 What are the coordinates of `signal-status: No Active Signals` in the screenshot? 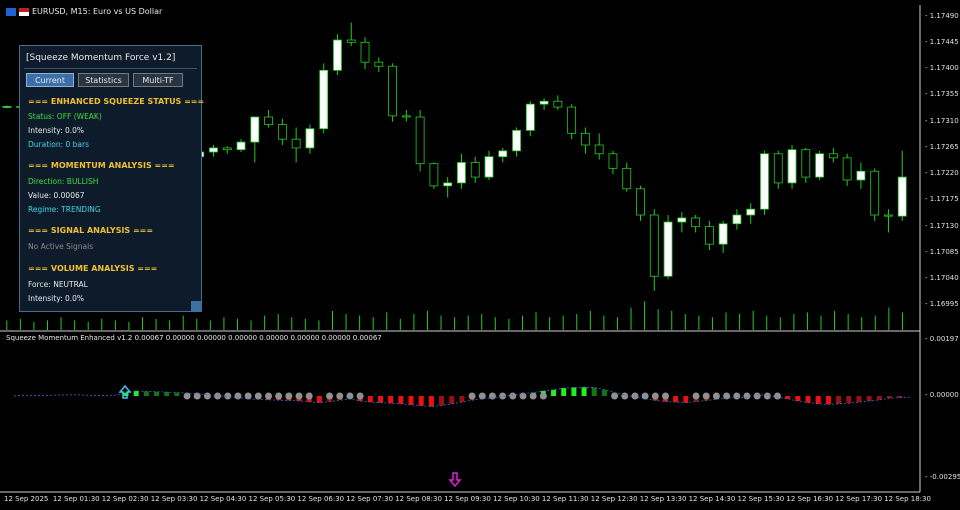 It's located at (61, 246).